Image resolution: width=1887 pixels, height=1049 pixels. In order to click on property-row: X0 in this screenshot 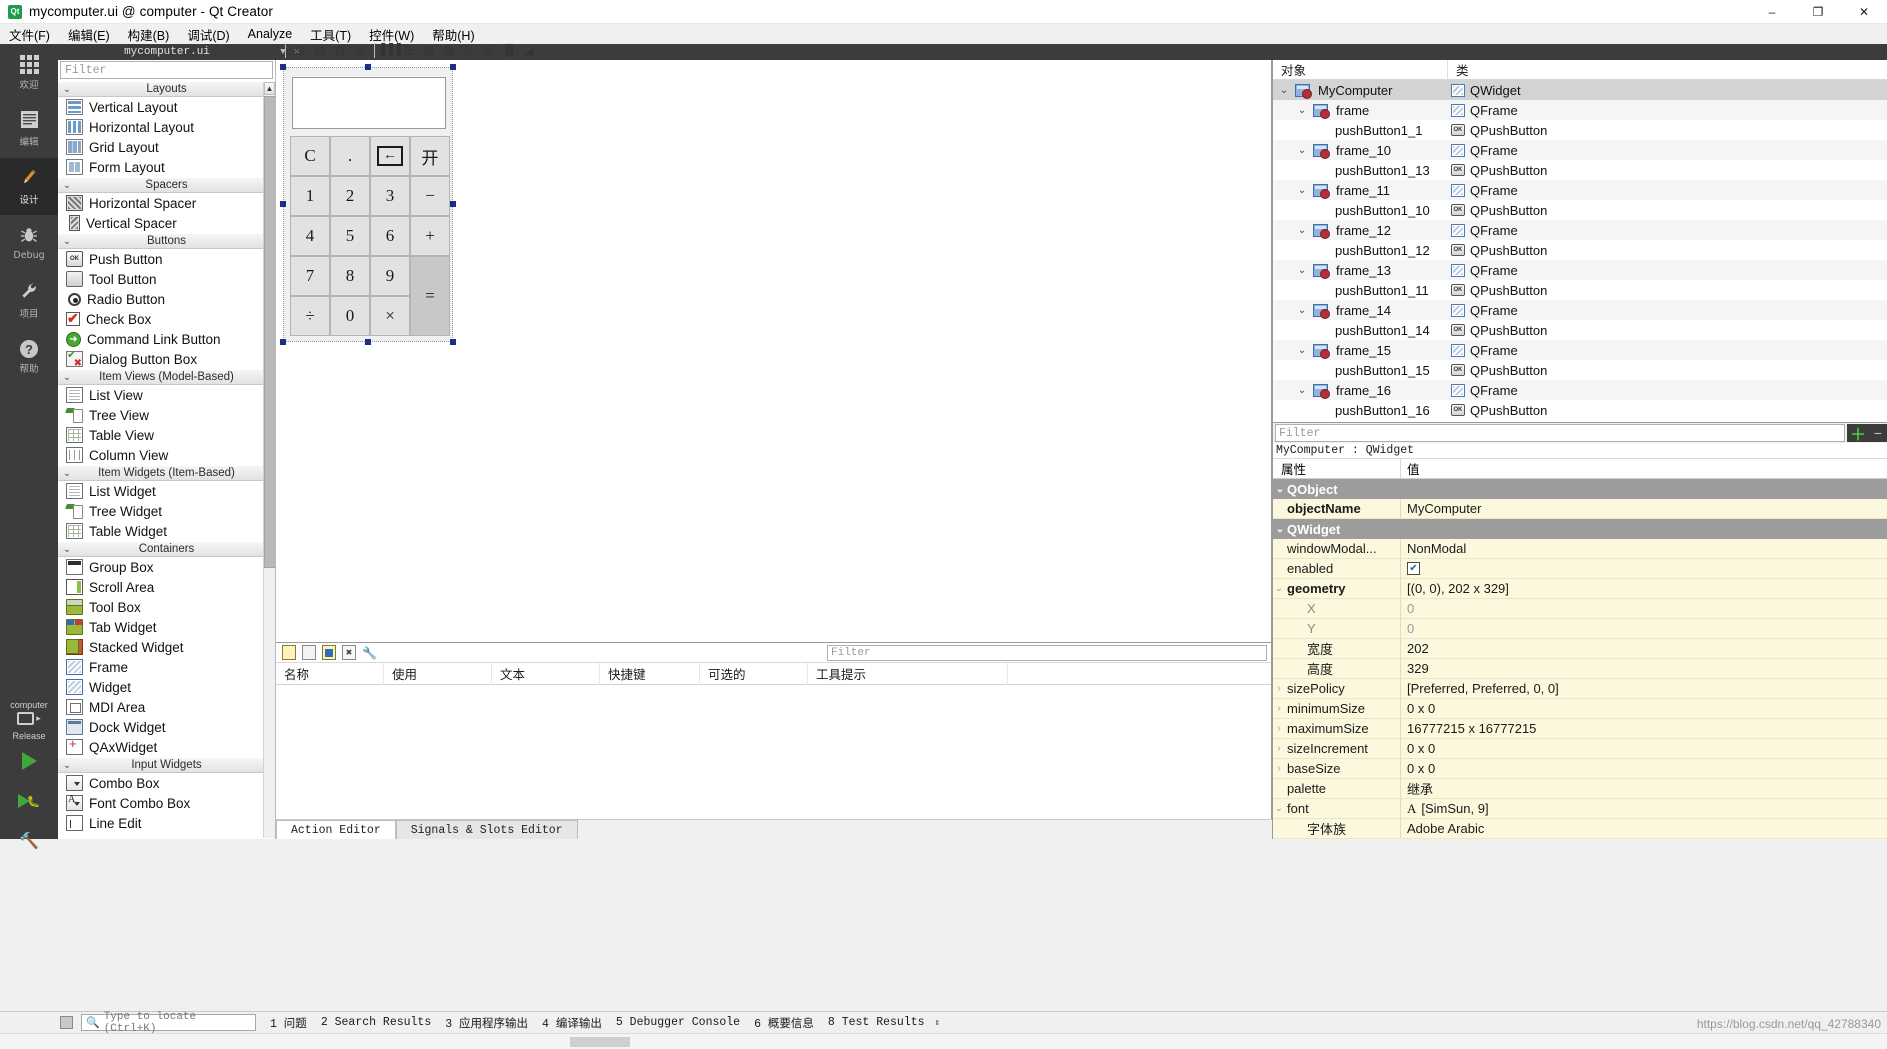, I will do `click(1580, 609)`.